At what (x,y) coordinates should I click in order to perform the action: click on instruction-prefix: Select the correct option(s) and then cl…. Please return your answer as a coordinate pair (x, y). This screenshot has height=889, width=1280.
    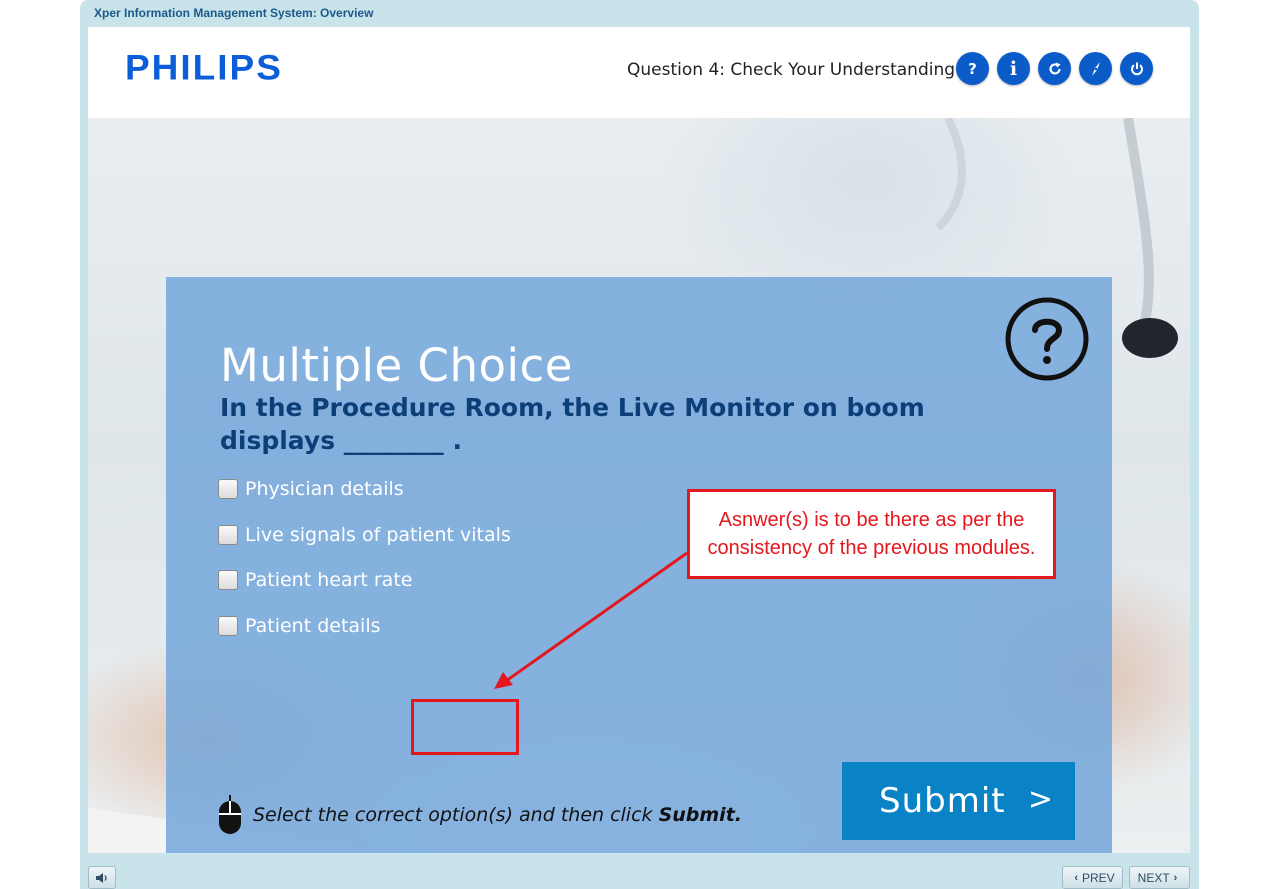
    Looking at the image, I should click on (456, 815).